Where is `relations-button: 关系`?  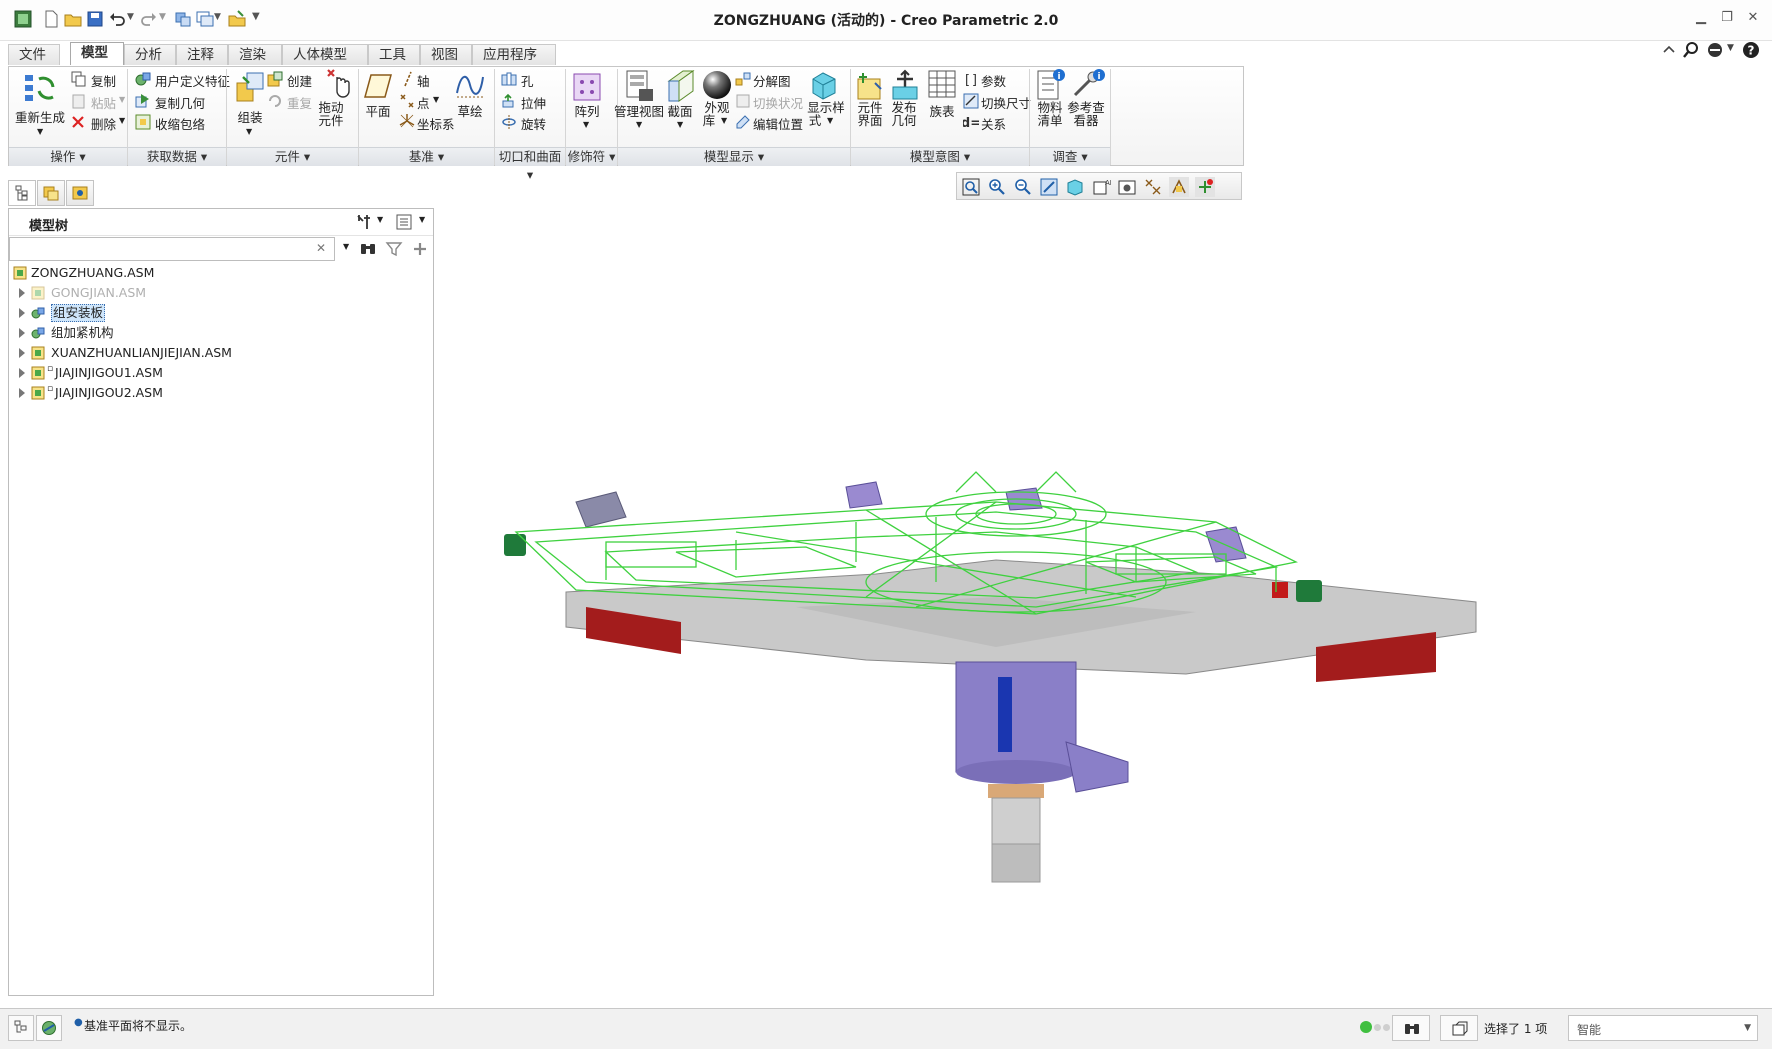 relations-button: 关系 is located at coordinates (993, 123).